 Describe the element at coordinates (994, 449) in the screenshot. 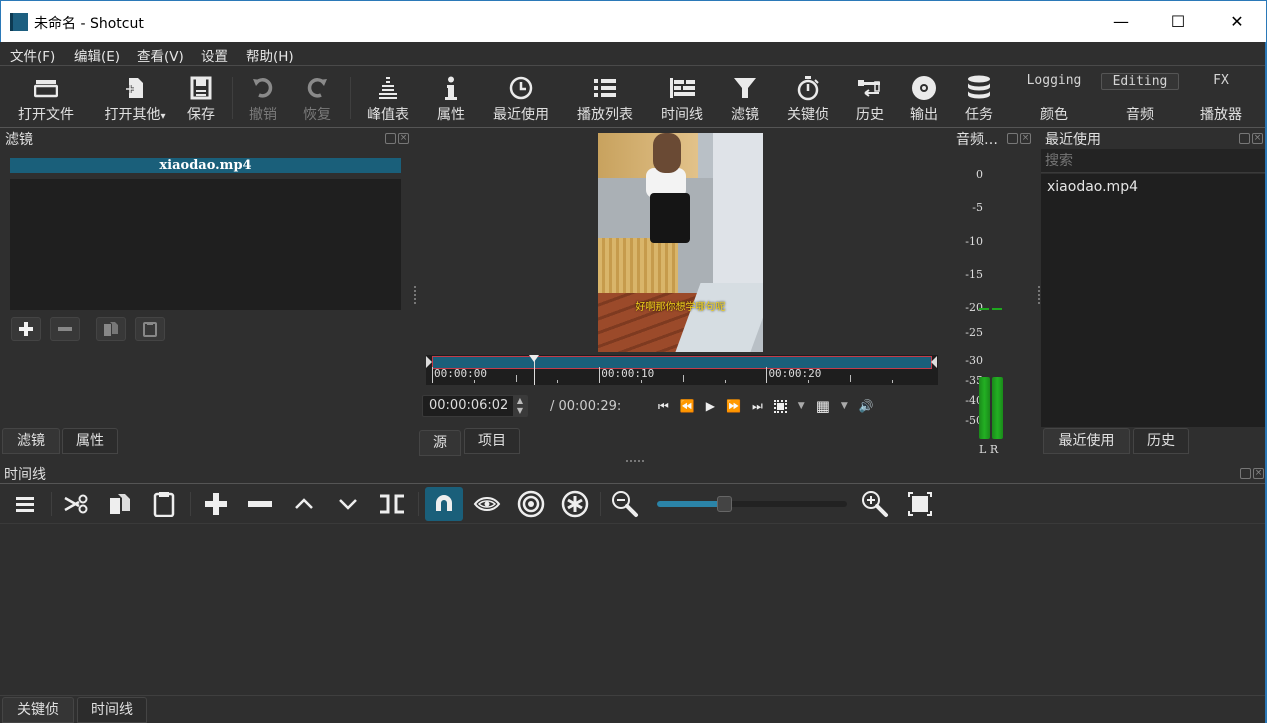

I see `channel-right-label: R` at that location.